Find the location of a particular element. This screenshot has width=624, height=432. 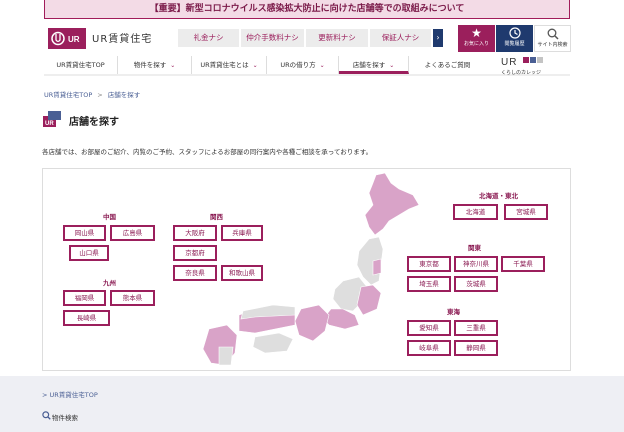

pref-button-nagasaki: 長崎県 is located at coordinates (86, 318).